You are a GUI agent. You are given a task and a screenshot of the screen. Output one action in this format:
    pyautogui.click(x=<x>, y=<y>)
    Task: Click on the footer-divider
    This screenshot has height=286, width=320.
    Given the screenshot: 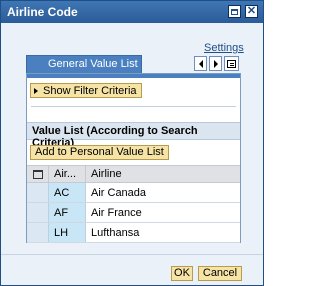 What is the action you would take?
    pyautogui.click(x=132, y=254)
    